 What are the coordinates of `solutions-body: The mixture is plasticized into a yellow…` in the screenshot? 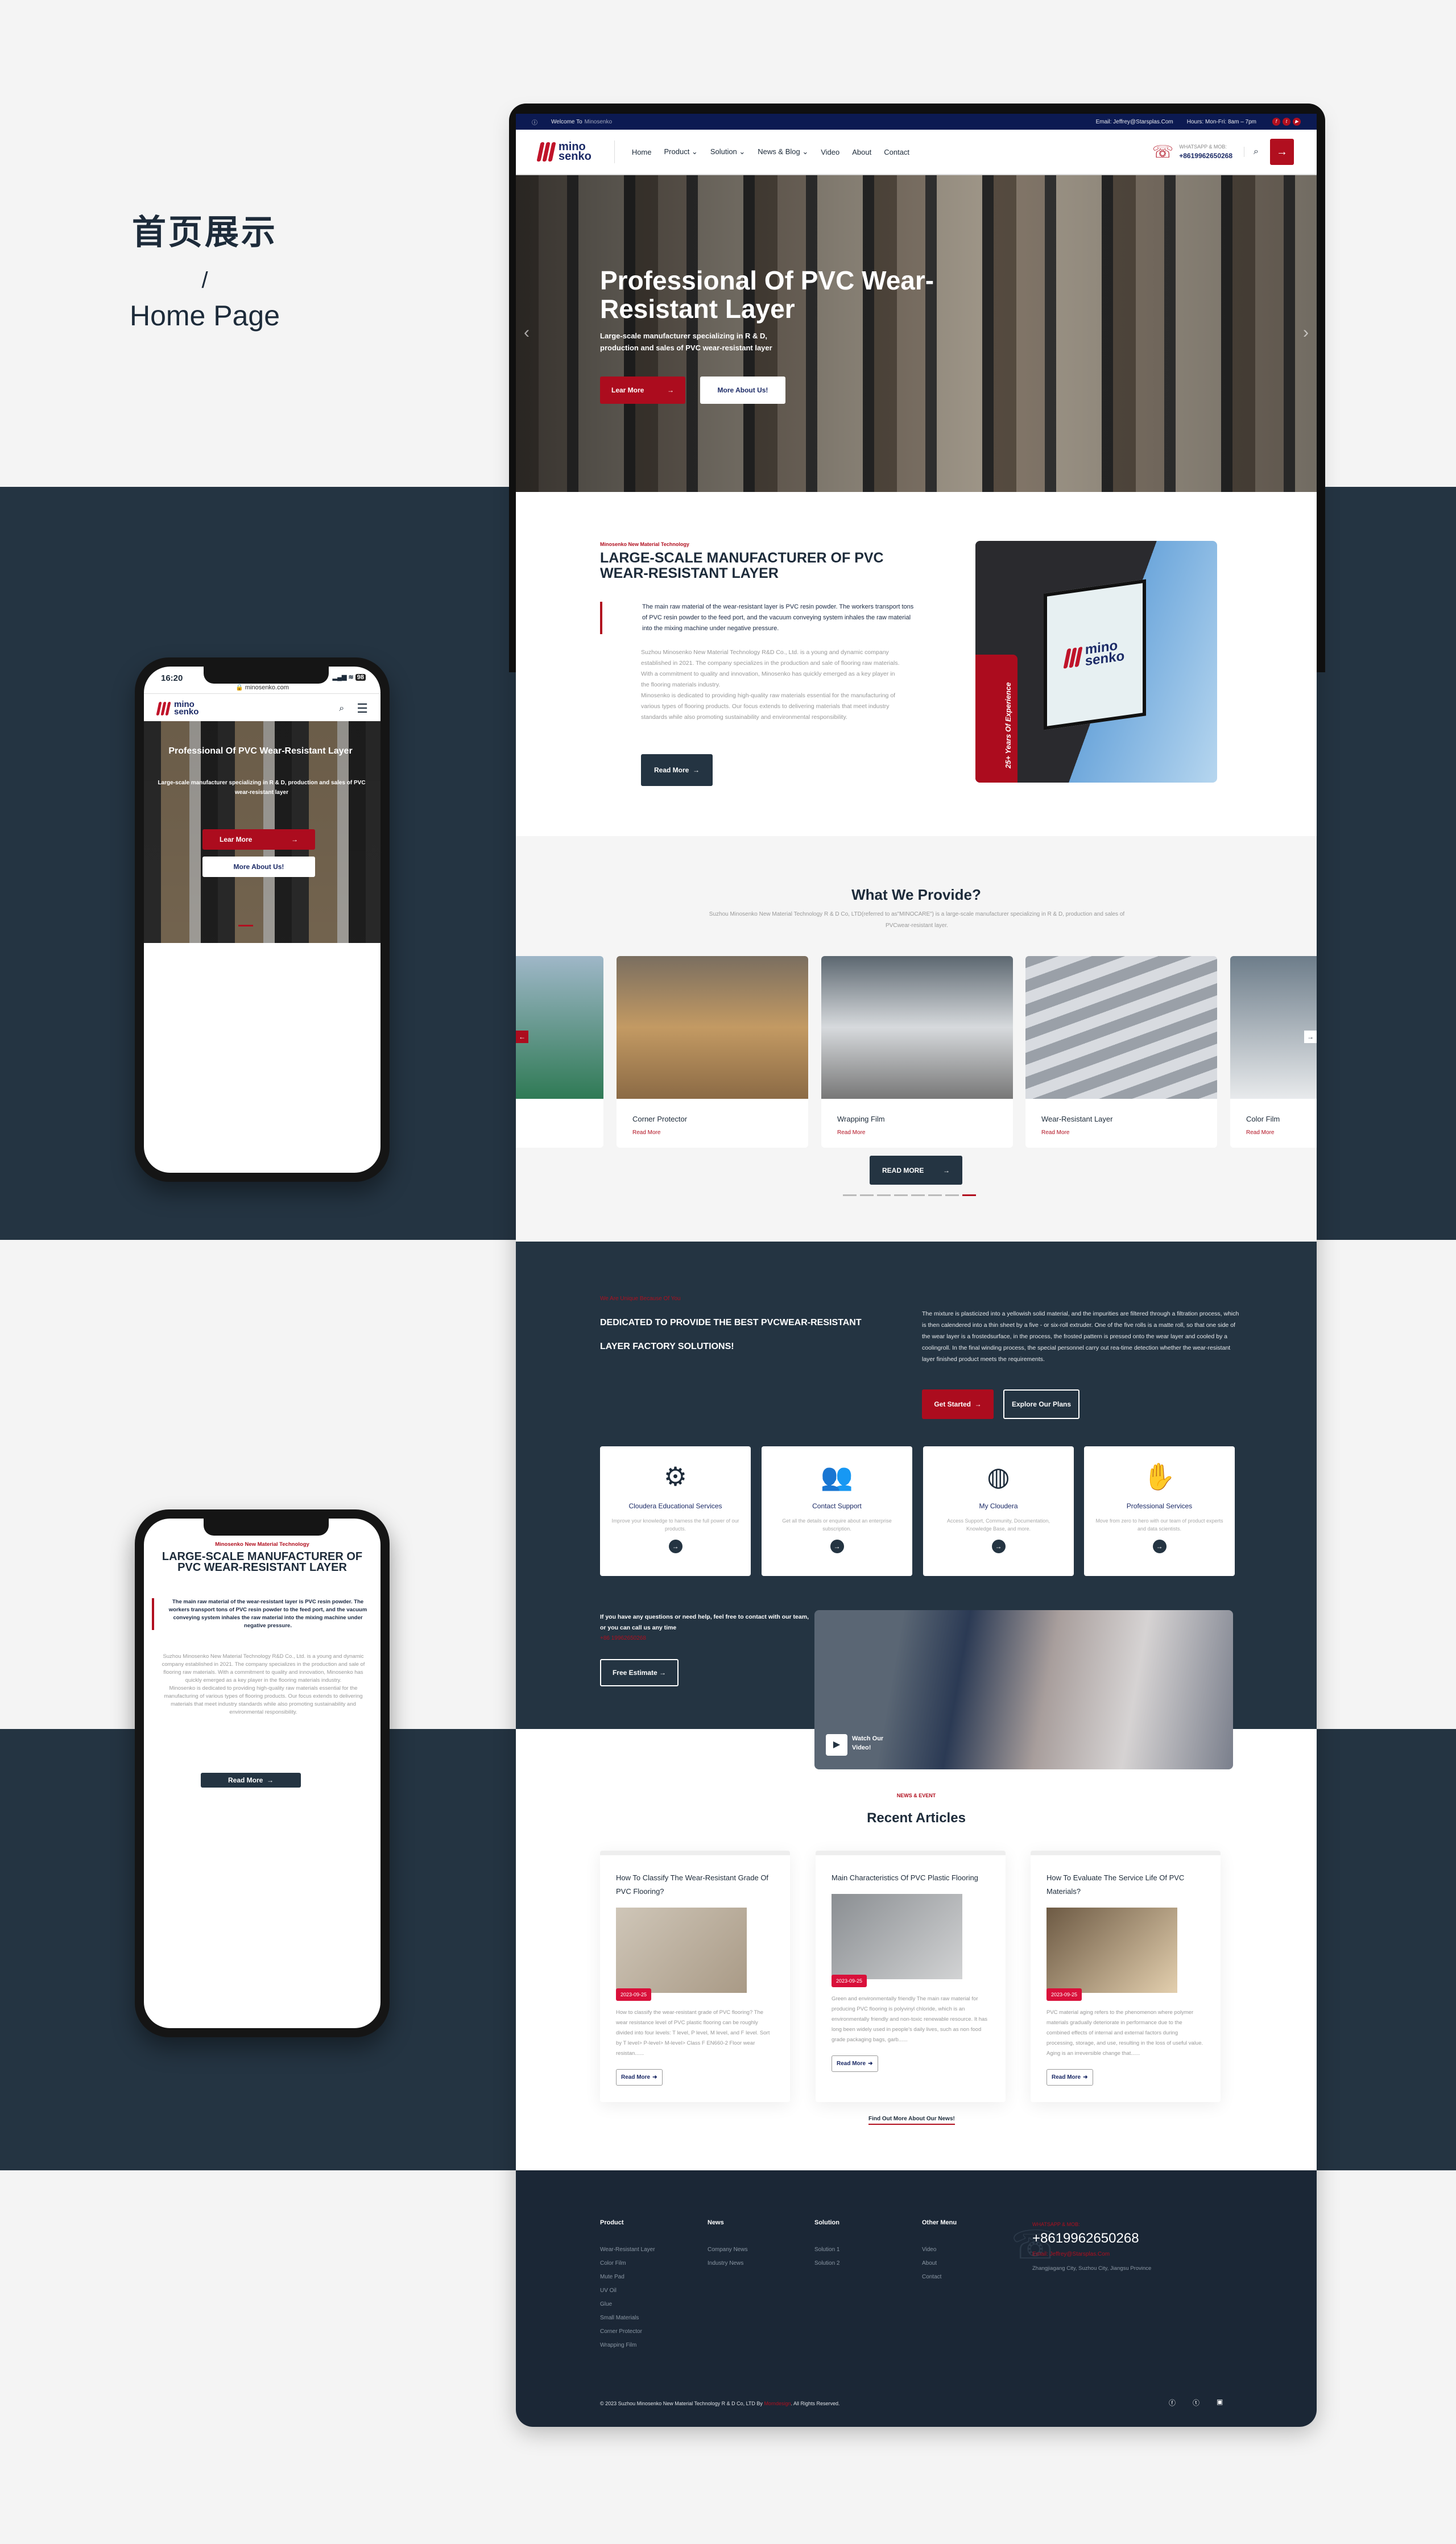 It's located at (1080, 1336).